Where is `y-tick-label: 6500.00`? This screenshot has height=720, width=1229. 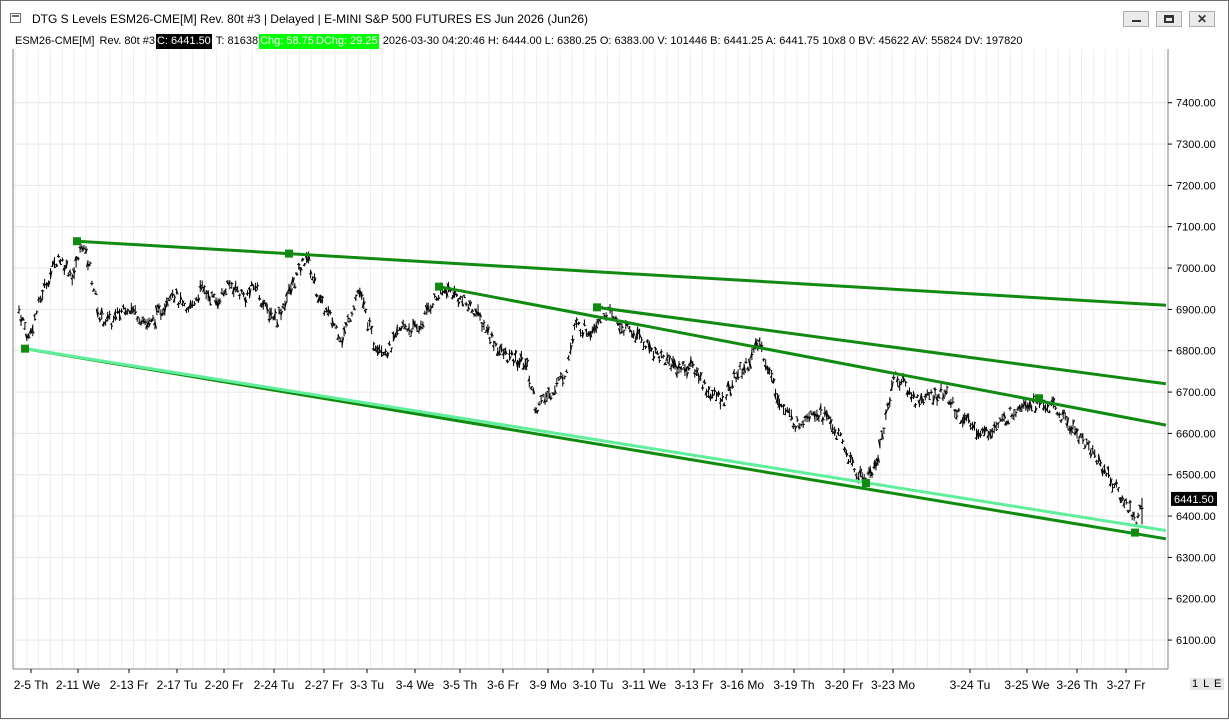 y-tick-label: 6500.00 is located at coordinates (1196, 476).